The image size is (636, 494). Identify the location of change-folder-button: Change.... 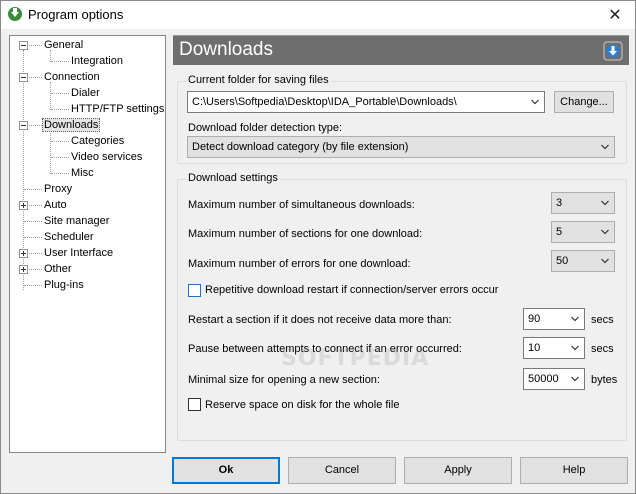
(584, 102).